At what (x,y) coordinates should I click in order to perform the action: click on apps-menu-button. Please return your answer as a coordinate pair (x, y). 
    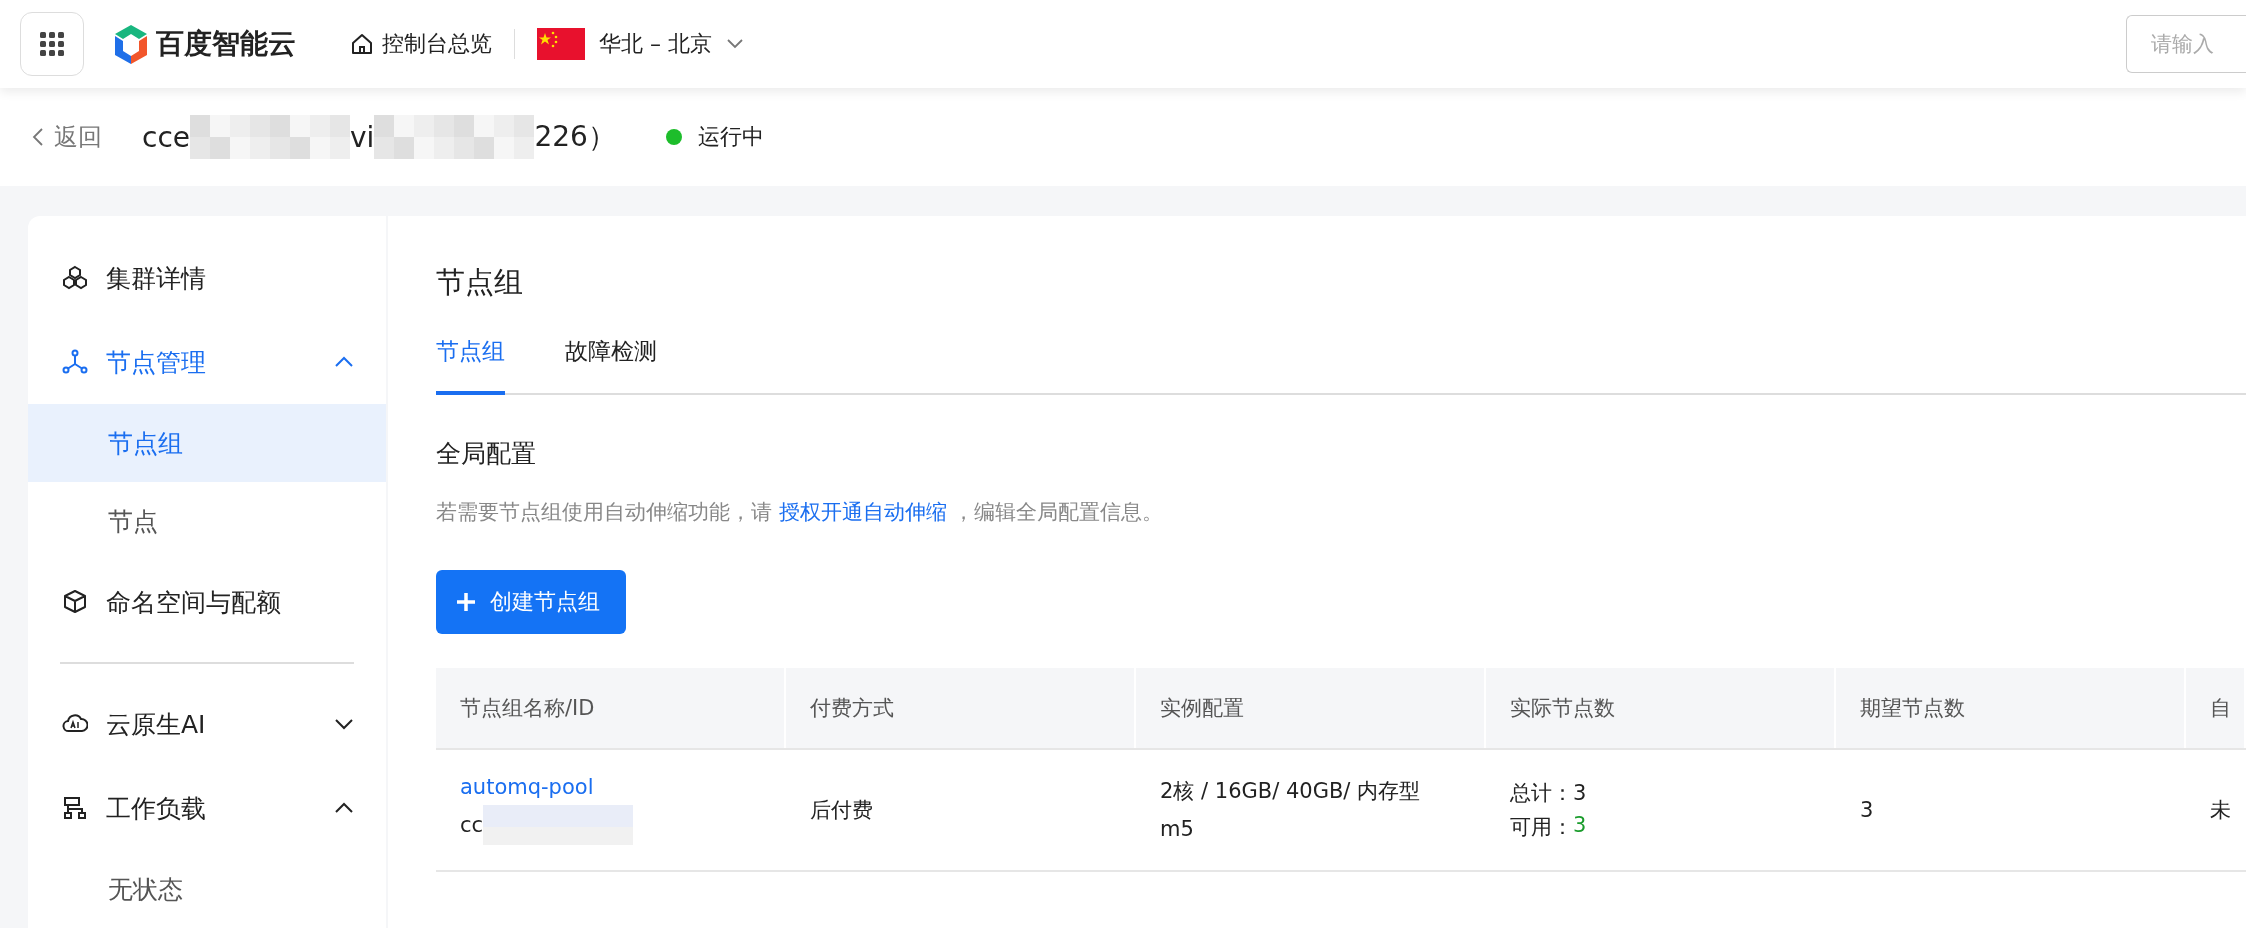
    Looking at the image, I should click on (52, 44).